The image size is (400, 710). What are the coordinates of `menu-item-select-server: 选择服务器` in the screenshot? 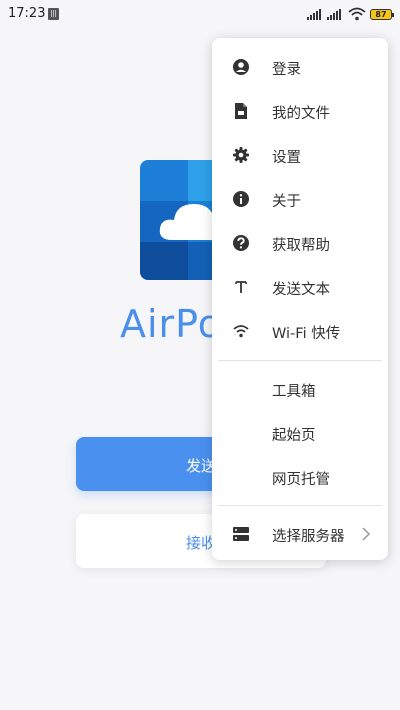 It's located at (300, 534).